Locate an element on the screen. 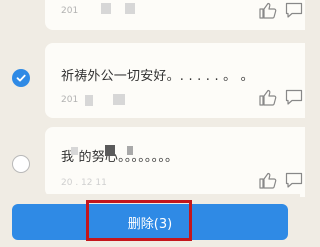 The width and height of the screenshot is (320, 247). post-title: 我 的努心。。。。。。。。 is located at coordinates (120, 157).